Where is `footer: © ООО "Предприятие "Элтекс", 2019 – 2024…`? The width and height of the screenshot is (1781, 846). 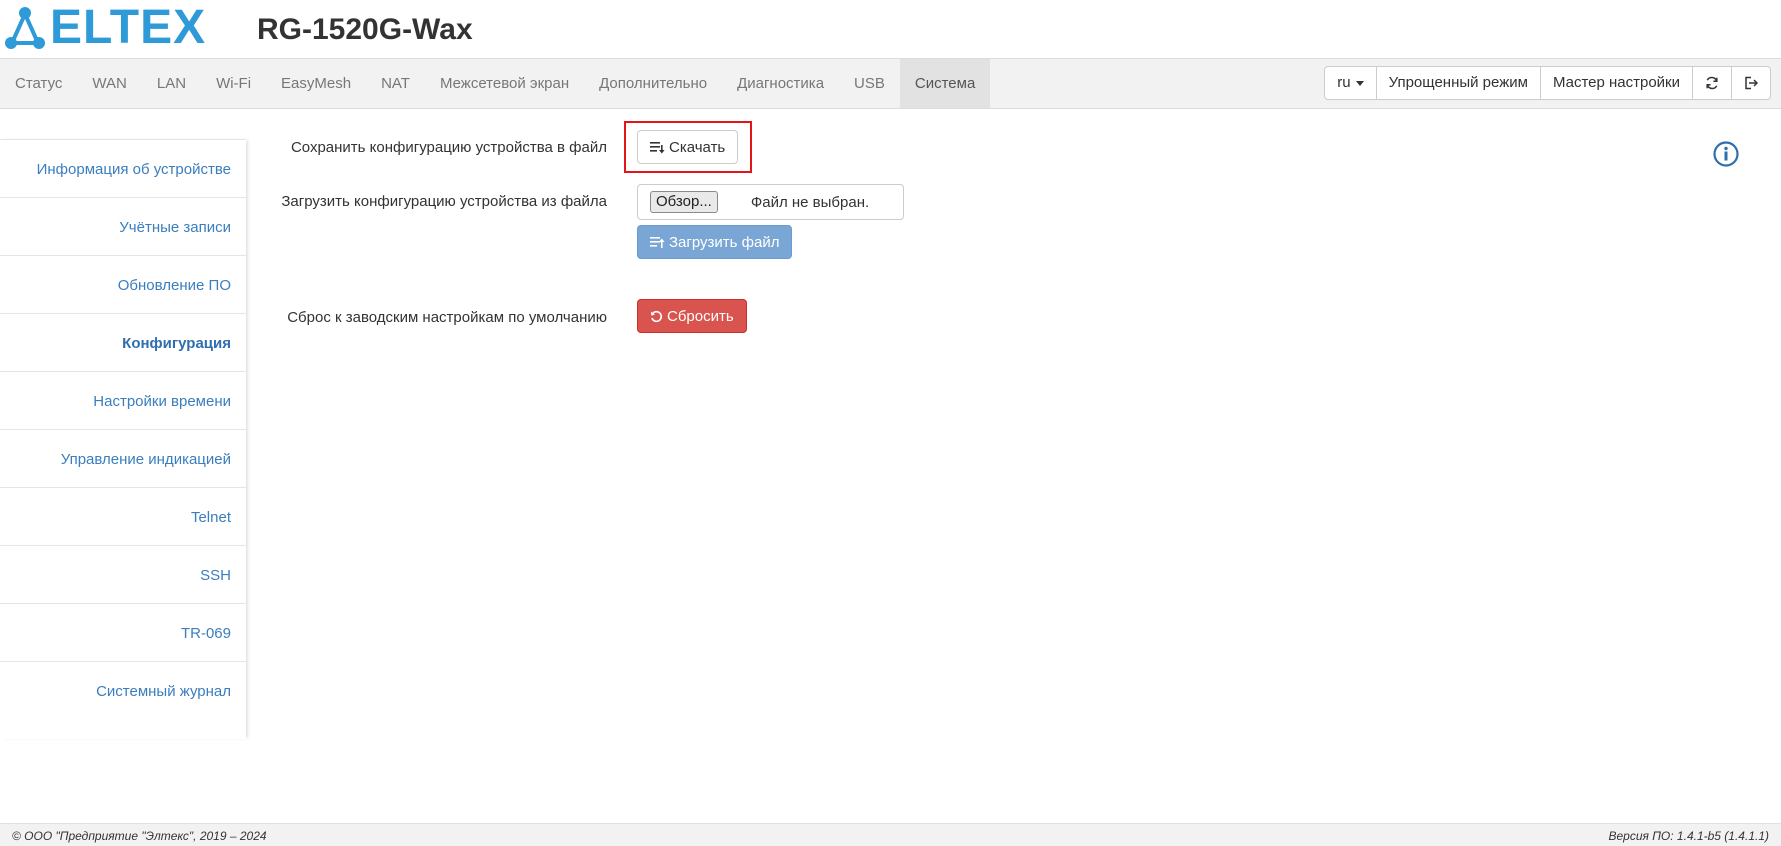
footer: © ООО "Предприятие "Элтекс", 2019 – 2024… is located at coordinates (890, 834).